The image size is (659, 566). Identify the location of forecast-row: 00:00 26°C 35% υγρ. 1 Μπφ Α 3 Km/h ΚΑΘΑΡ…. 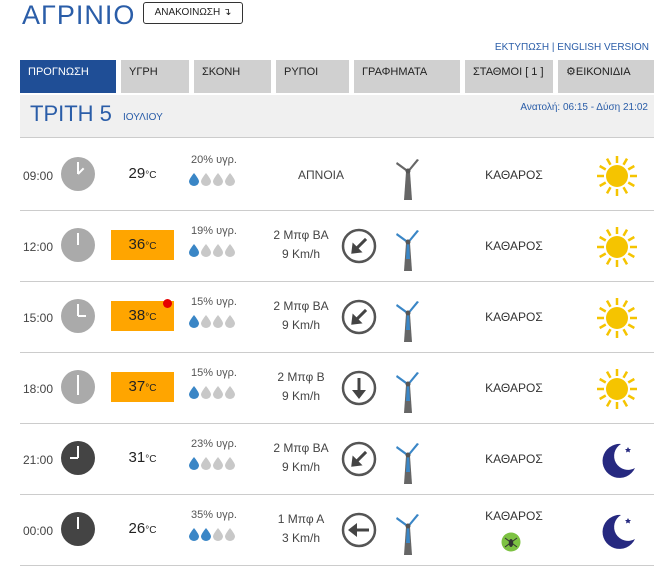
(337, 530).